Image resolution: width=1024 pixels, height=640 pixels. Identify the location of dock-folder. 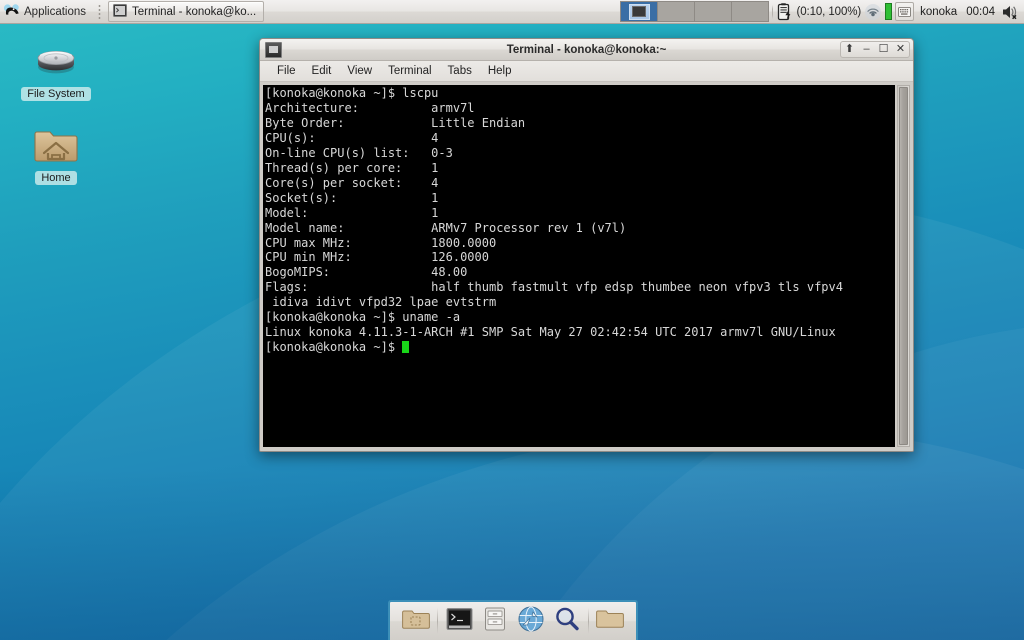
(610, 621).